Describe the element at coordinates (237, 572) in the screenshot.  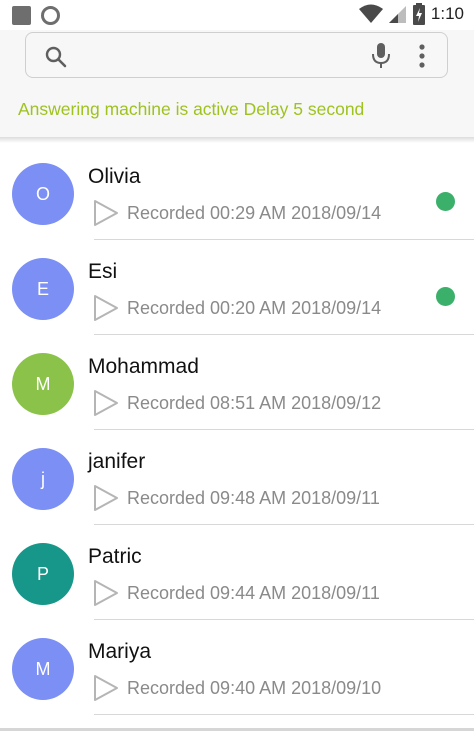
I see `list-item: P Patric Recorded 09:44 AM 2018/09/11` at that location.